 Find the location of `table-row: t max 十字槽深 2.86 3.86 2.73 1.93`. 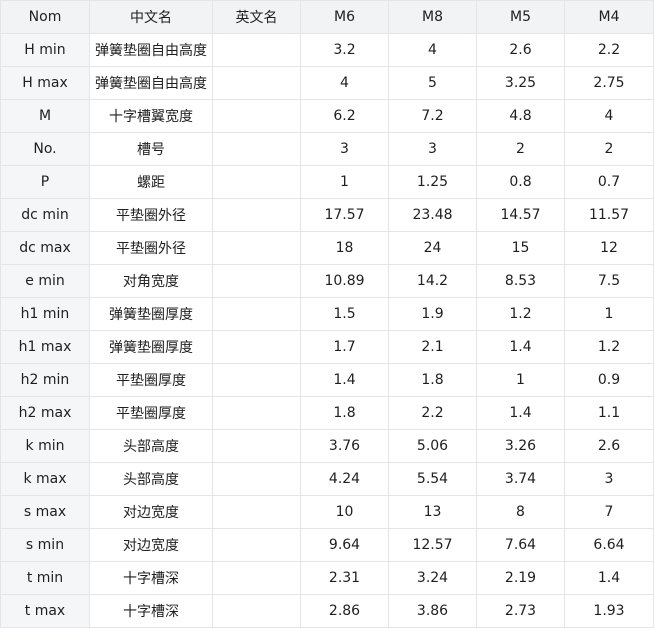

table-row: t max 十字槽深 2.86 3.86 2.73 1.93 is located at coordinates (327, 611).